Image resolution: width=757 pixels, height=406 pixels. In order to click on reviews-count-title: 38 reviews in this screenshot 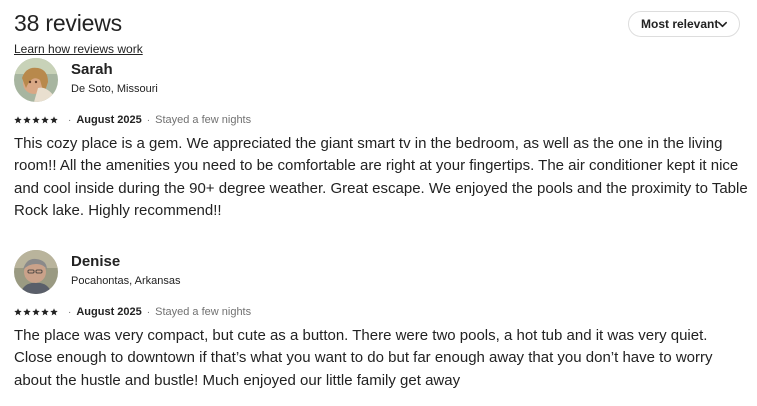, I will do `click(68, 23)`.